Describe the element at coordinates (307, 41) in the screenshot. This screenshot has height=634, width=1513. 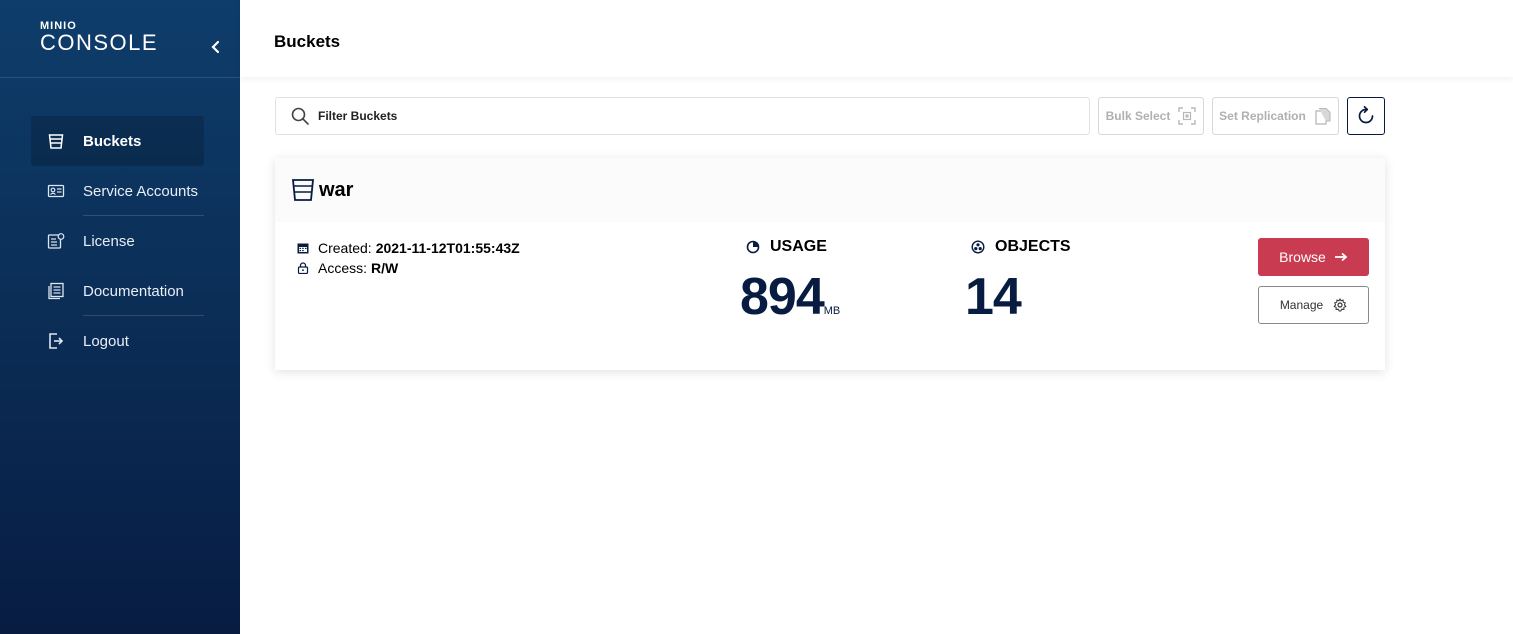
I see `page-title: Buckets` at that location.